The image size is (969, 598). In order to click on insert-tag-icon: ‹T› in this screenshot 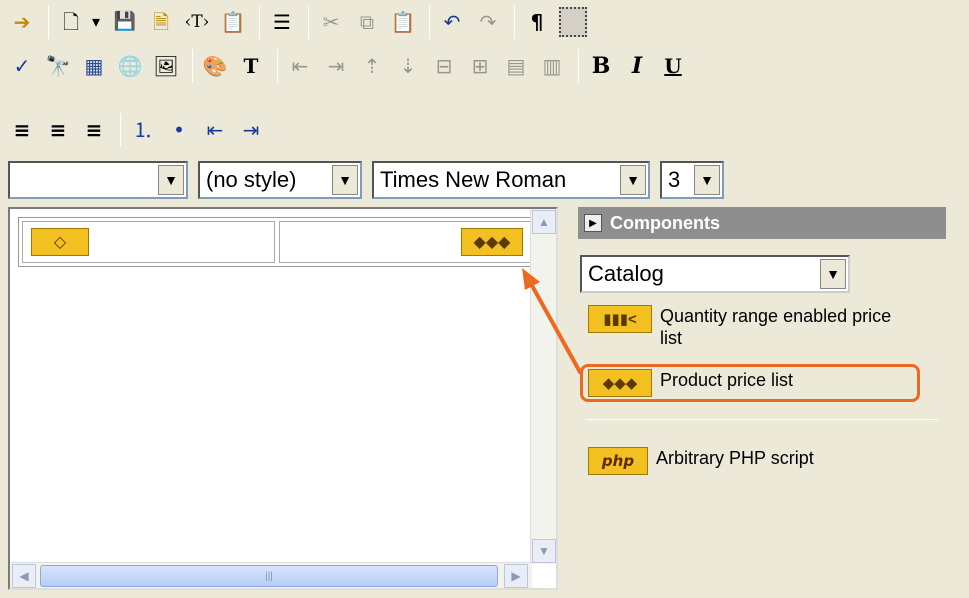, I will do `click(197, 22)`.